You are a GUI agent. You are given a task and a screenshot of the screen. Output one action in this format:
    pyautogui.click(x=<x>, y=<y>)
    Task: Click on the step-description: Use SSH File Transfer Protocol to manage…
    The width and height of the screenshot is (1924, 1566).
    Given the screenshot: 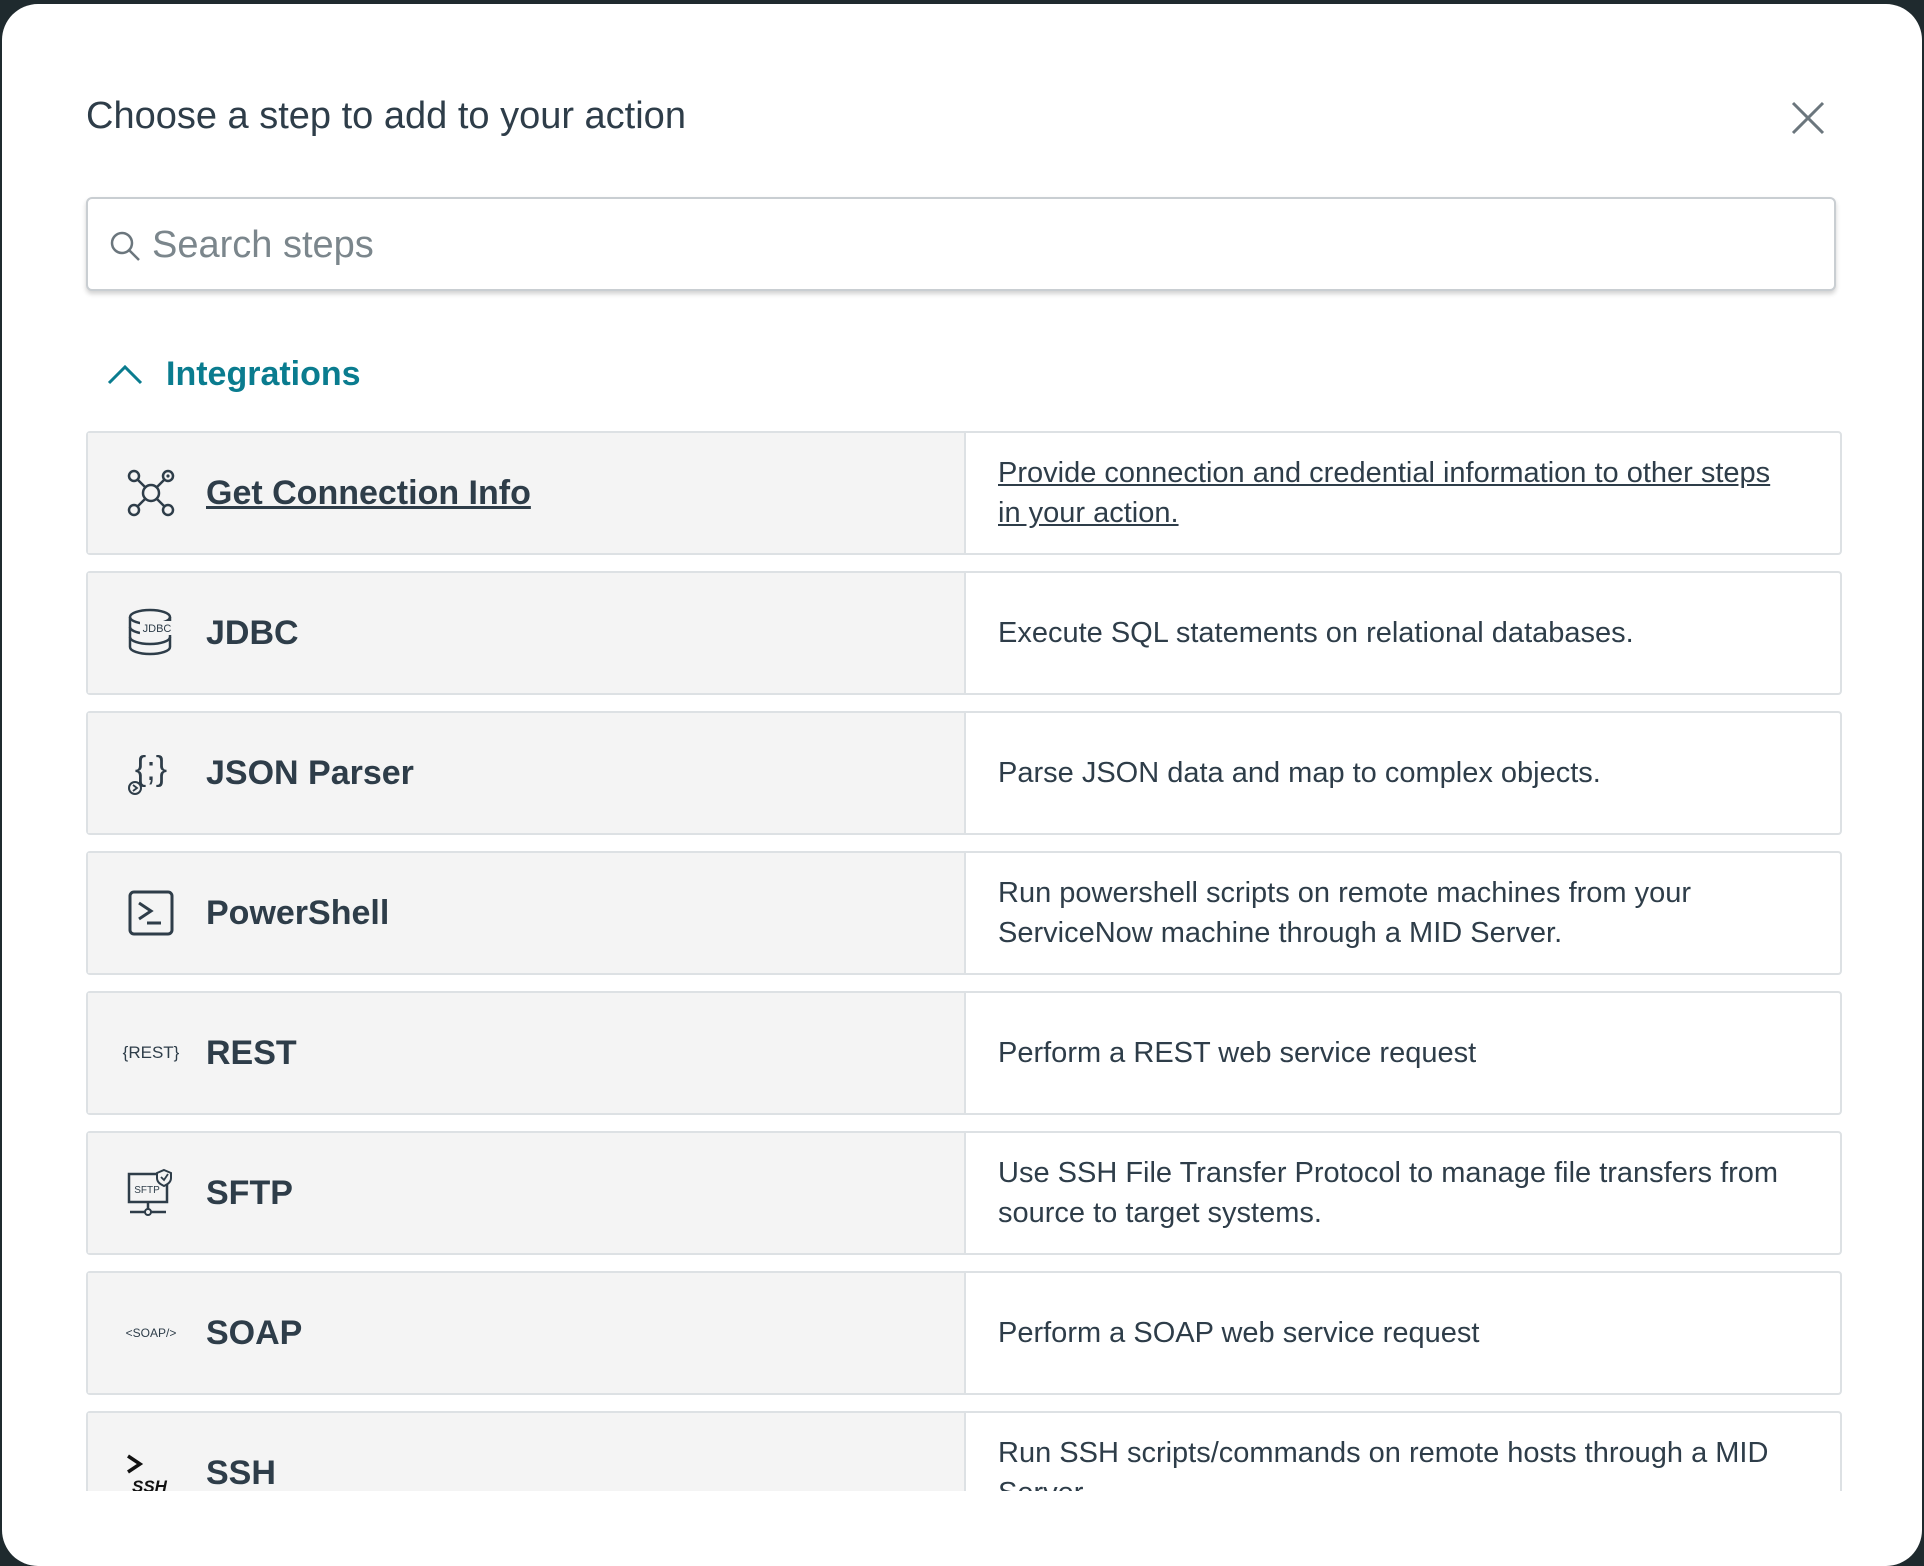 What is the action you would take?
    pyautogui.click(x=1388, y=1193)
    